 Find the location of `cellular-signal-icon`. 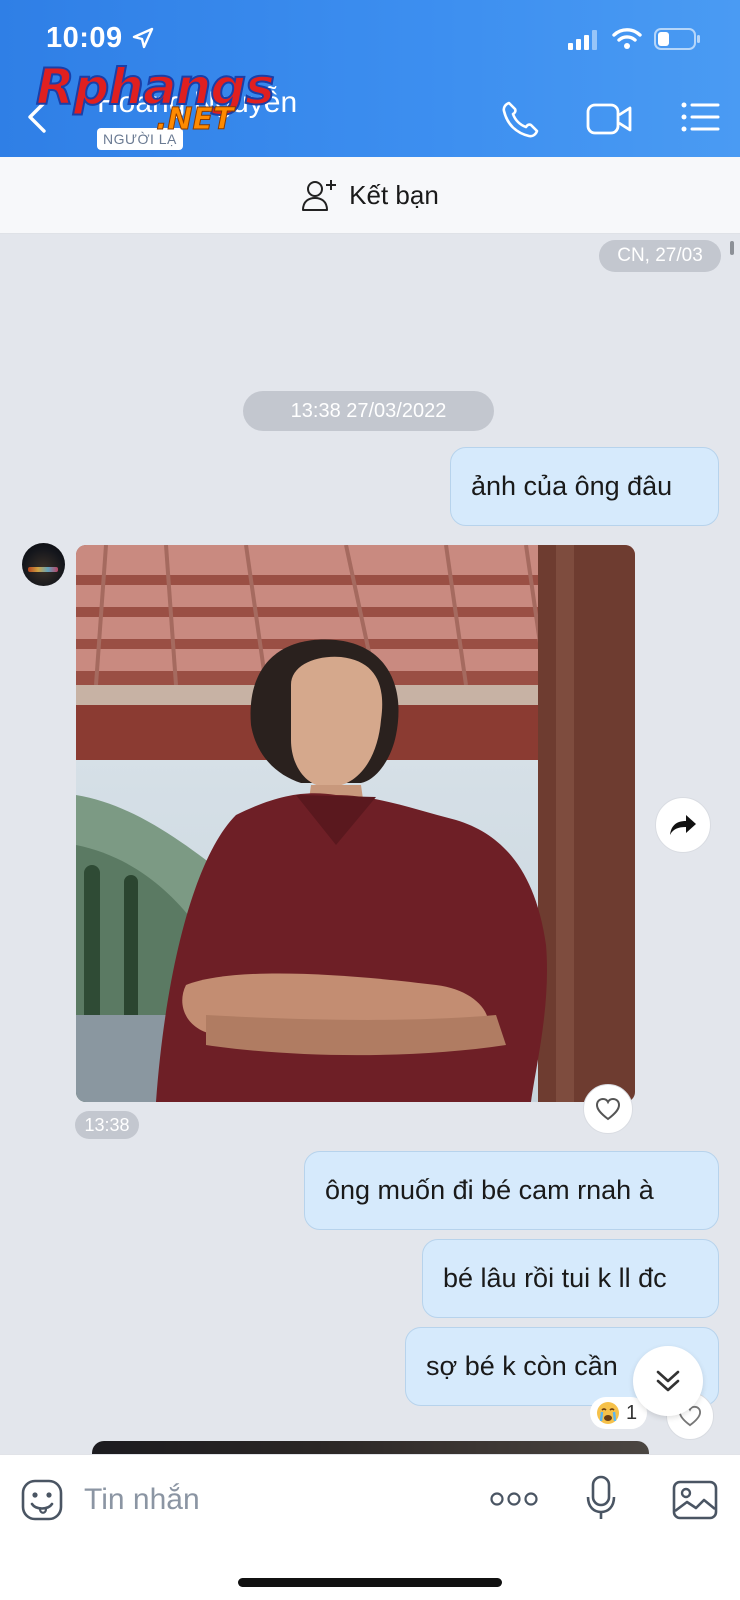

cellular-signal-icon is located at coordinates (582, 40).